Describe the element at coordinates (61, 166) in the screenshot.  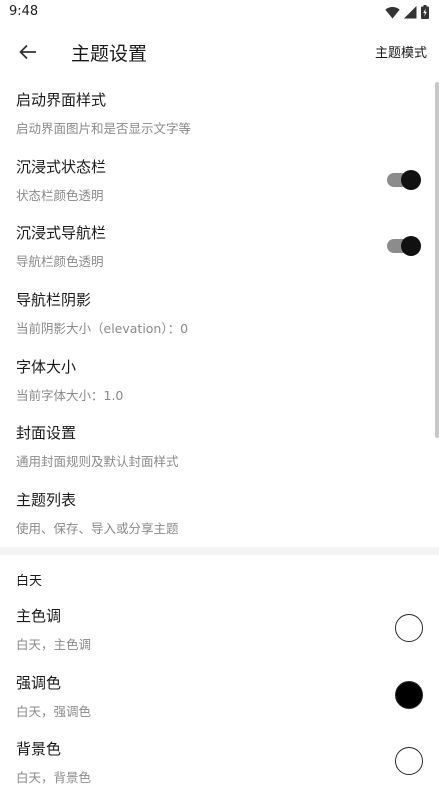
I see `setting-title: 沉浸式状态栏` at that location.